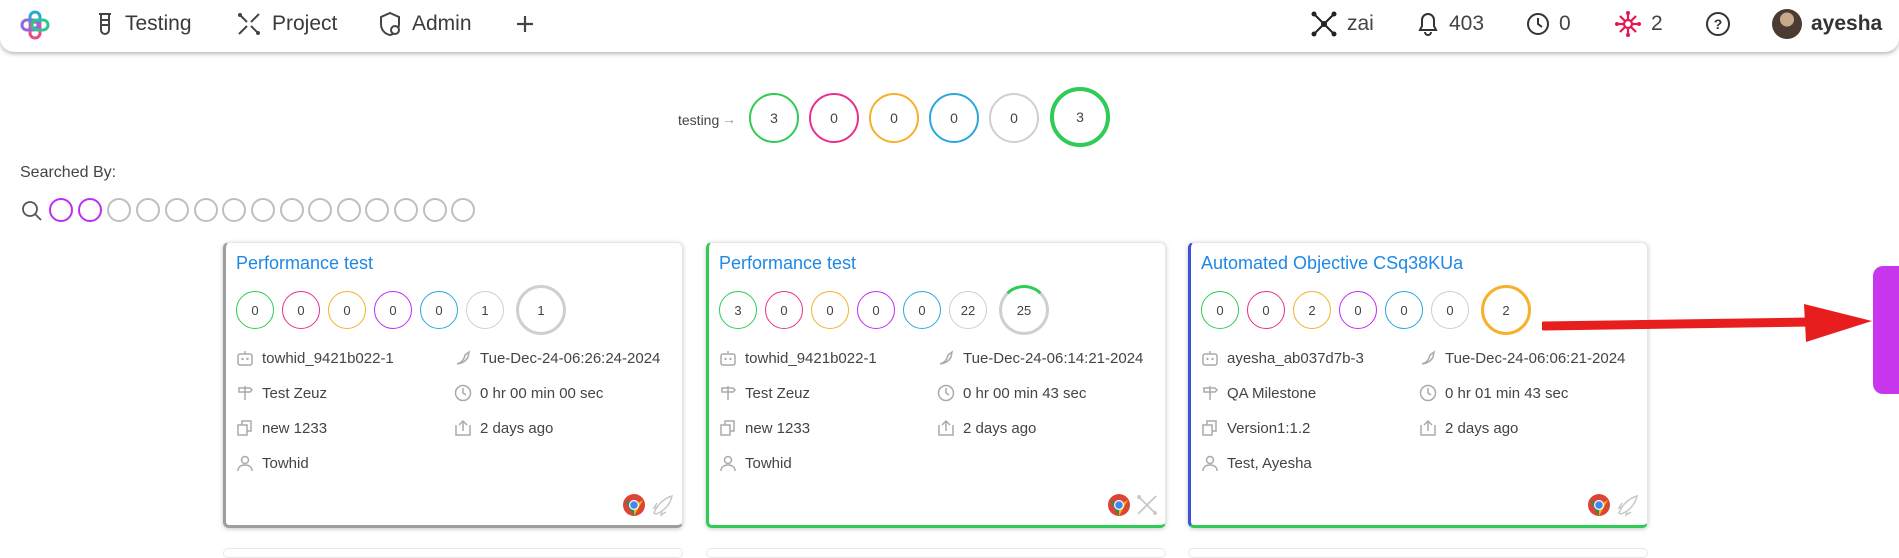 This screenshot has width=1899, height=558. Describe the element at coordinates (1014, 118) in the screenshot. I see `summary-other-count: 0` at that location.